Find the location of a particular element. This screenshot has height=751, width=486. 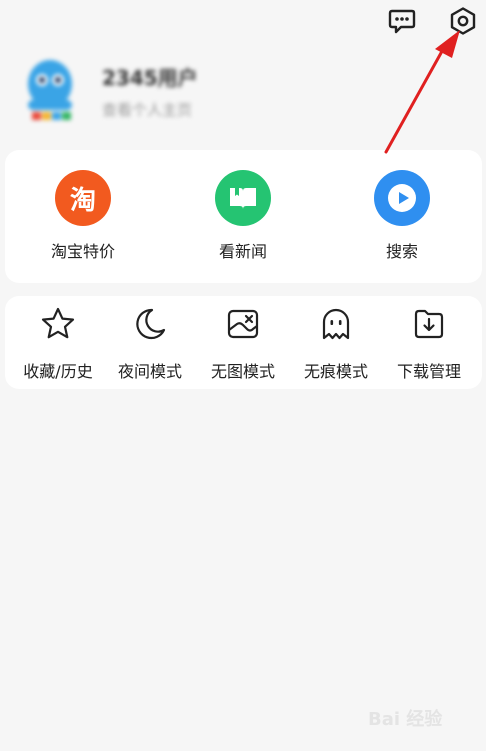

tools-card: 收藏/历史 夜间模式 无图模式 无痕模式 下载管理 is located at coordinates (243, 342).